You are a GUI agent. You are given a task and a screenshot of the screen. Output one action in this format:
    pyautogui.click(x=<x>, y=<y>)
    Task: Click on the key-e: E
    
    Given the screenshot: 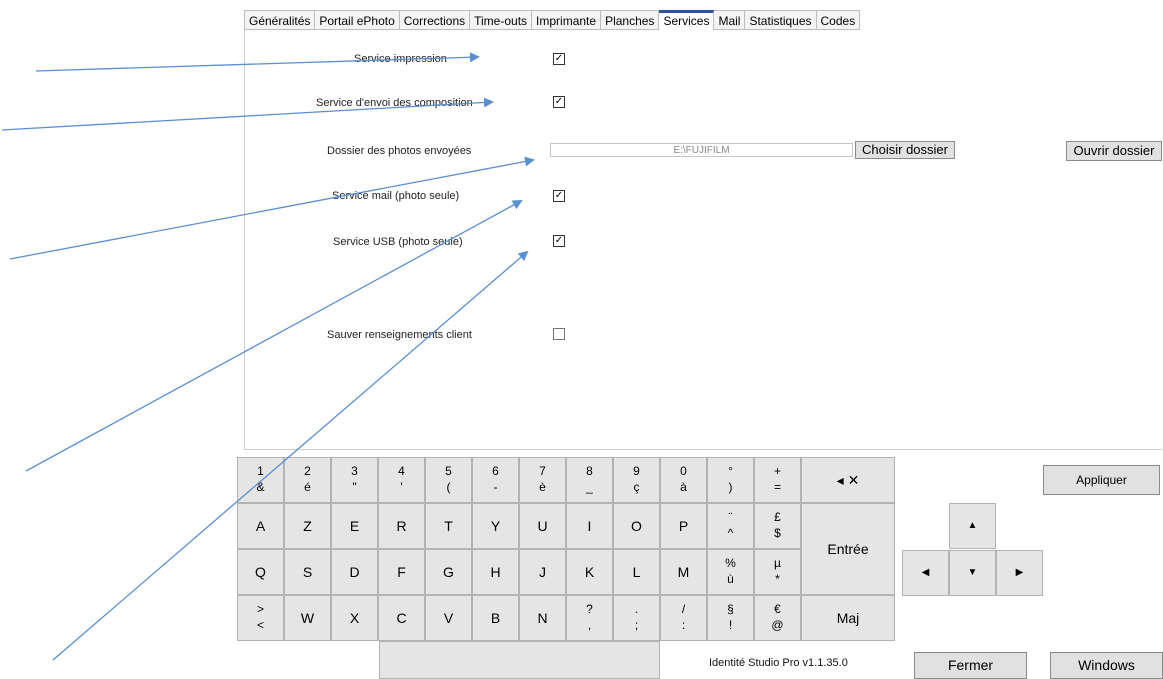 What is the action you would take?
    pyautogui.click(x=354, y=526)
    